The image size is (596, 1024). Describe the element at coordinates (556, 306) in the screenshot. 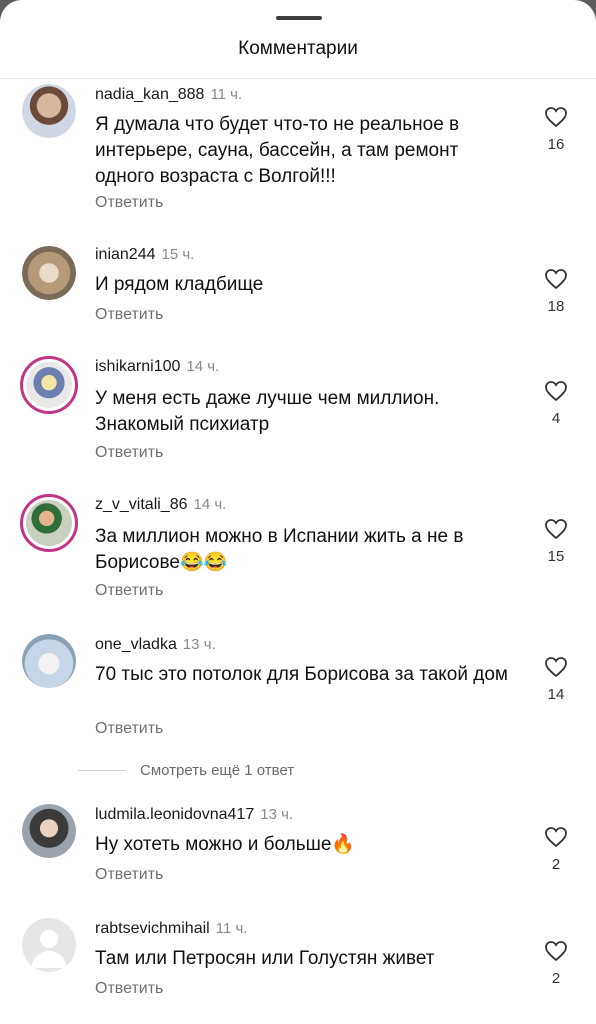

I see `like-count: 18` at that location.